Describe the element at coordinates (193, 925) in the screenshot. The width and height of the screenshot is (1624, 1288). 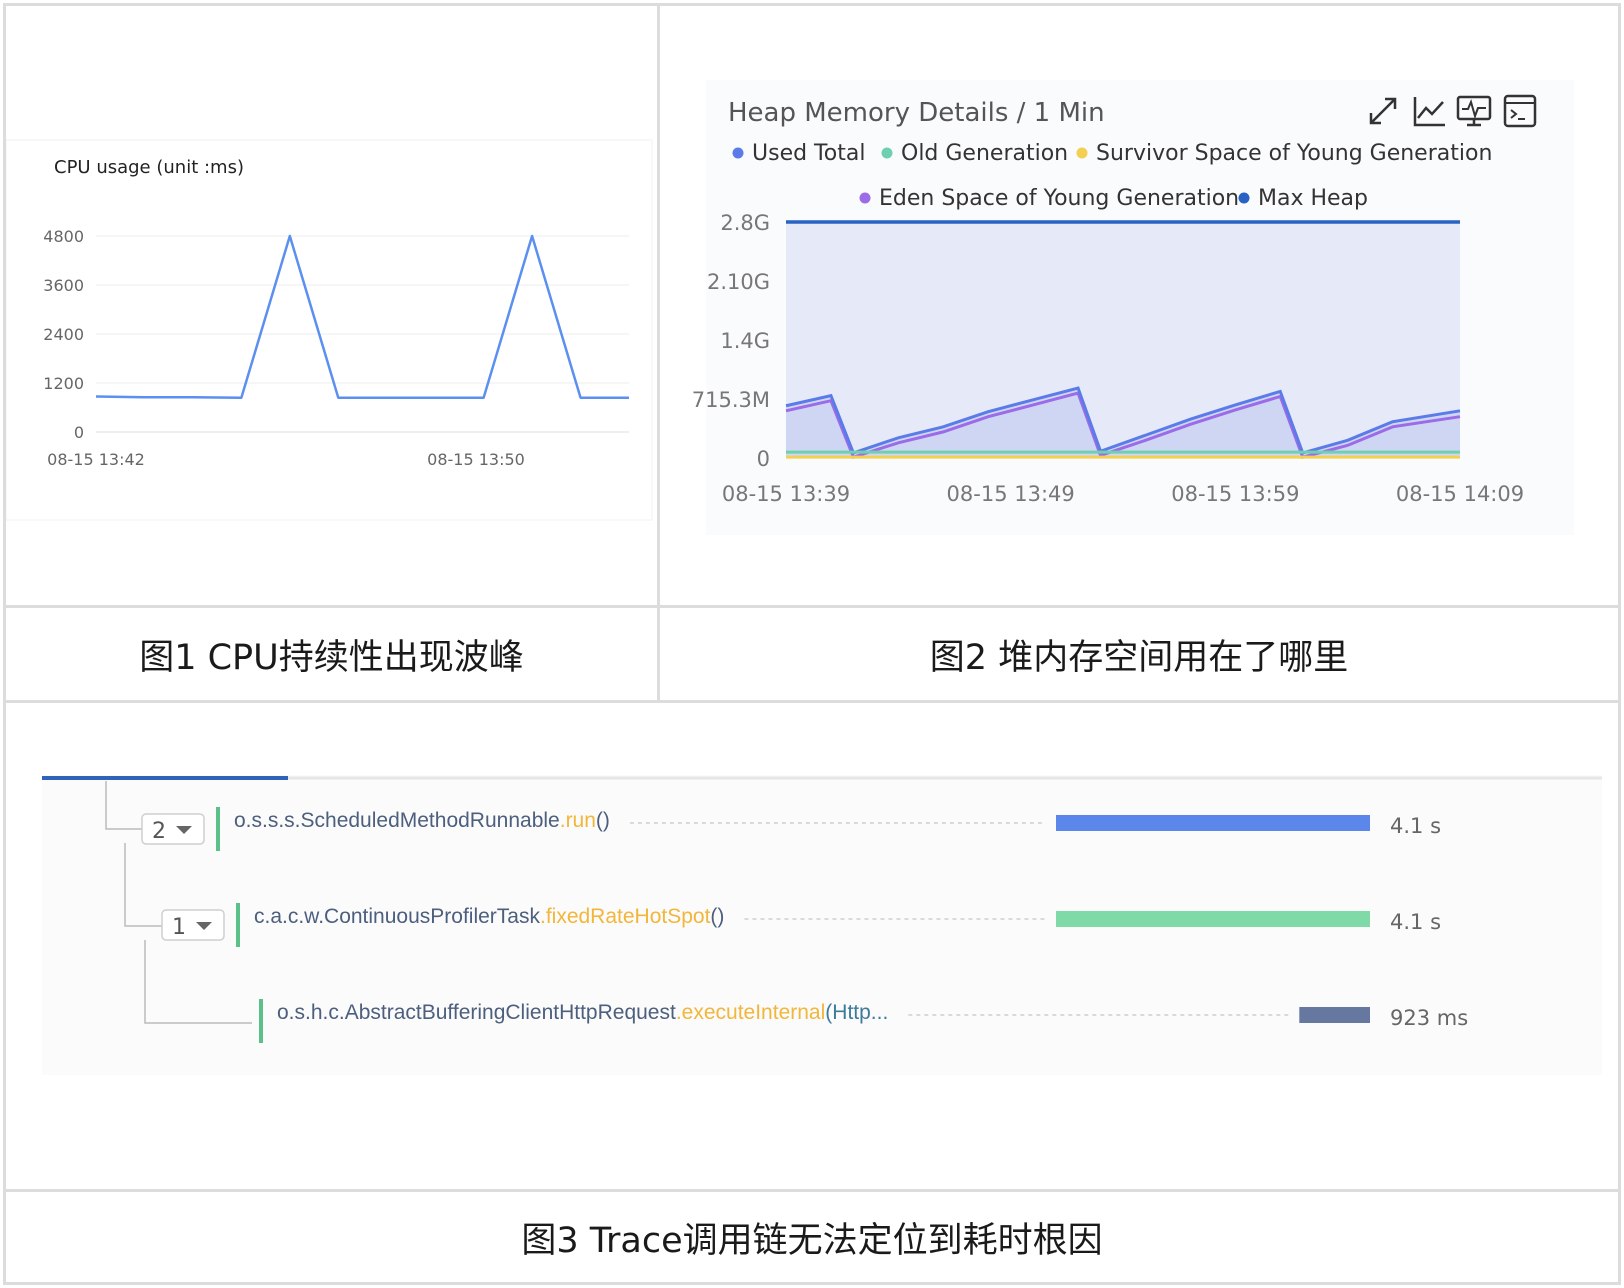
I see `depth-dropdown: 1` at that location.